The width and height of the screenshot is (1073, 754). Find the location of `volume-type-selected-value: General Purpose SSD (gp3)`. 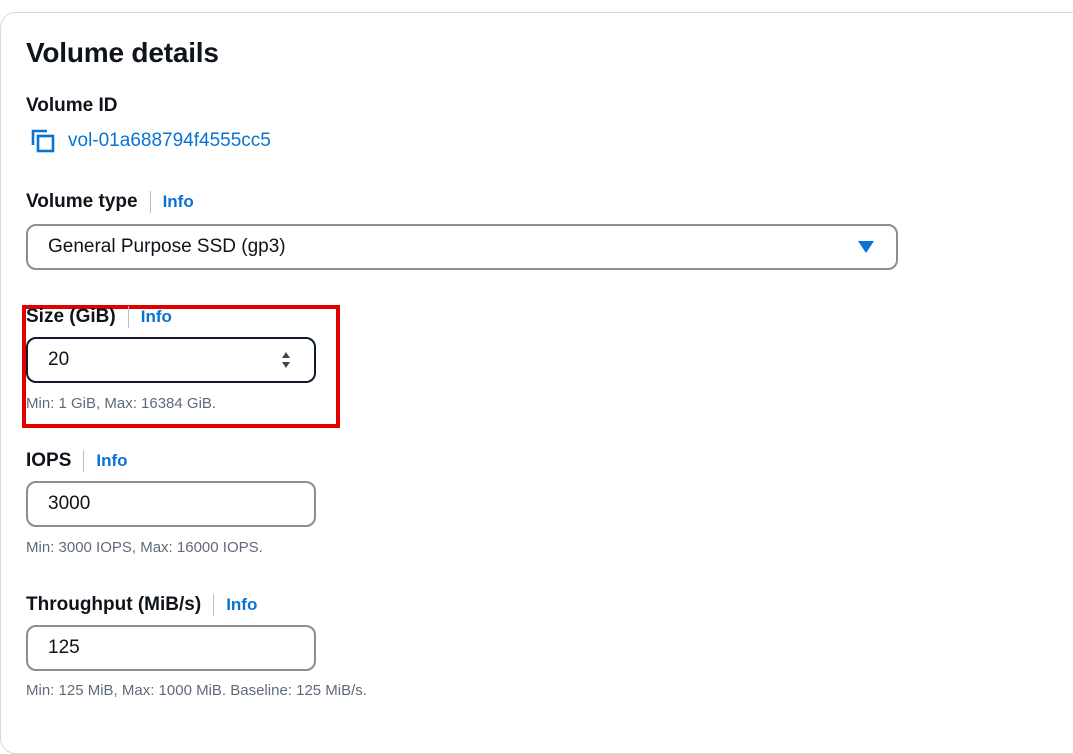

volume-type-selected-value: General Purpose SSD (gp3) is located at coordinates (167, 246).